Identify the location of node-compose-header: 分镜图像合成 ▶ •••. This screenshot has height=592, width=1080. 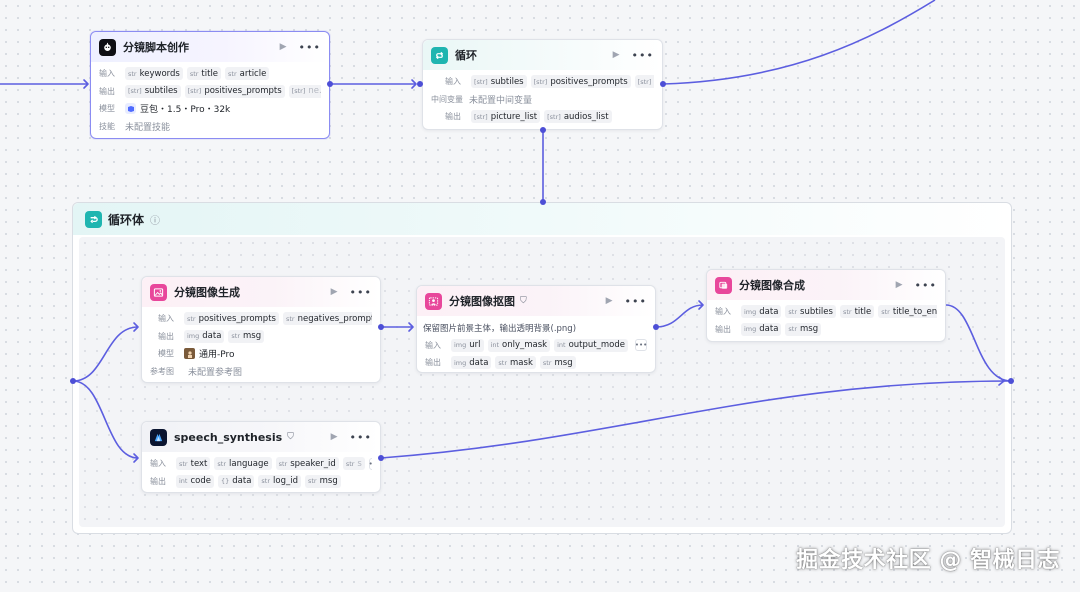
(826, 285).